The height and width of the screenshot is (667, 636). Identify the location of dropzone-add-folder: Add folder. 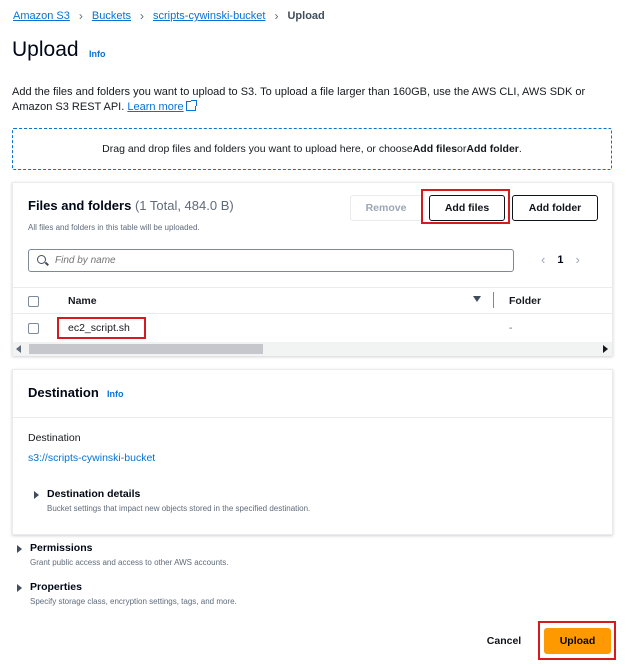
(492, 149).